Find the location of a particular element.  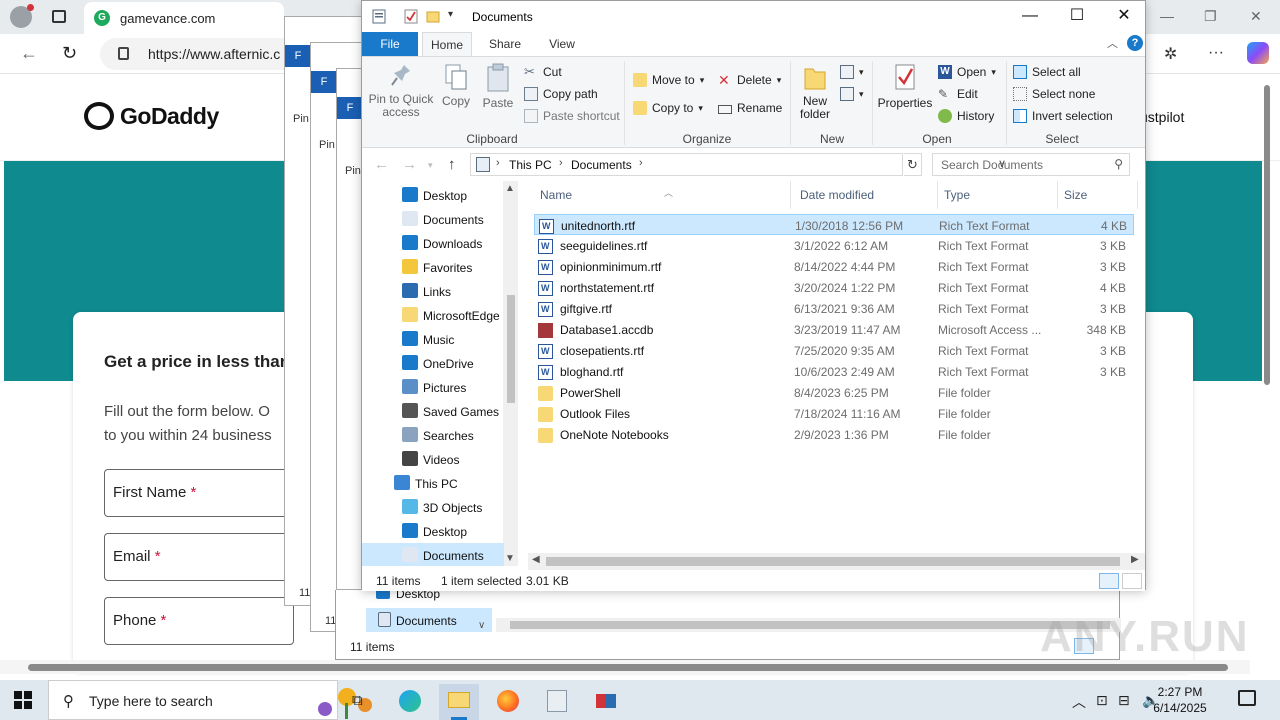

collapse-ribbon-icon: ︿ is located at coordinates (1112, 43).